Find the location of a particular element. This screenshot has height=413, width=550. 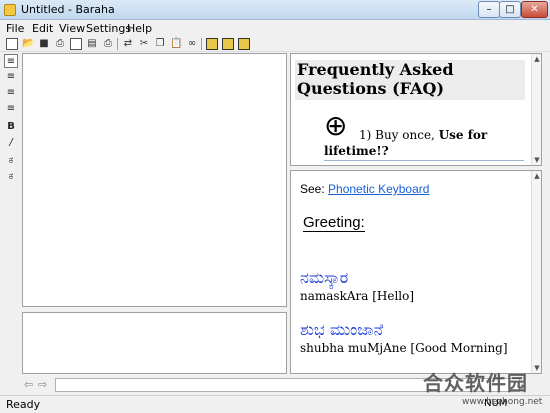

kannada-word: ನಮಸ್ಕಾರ is located at coordinates (324, 277).